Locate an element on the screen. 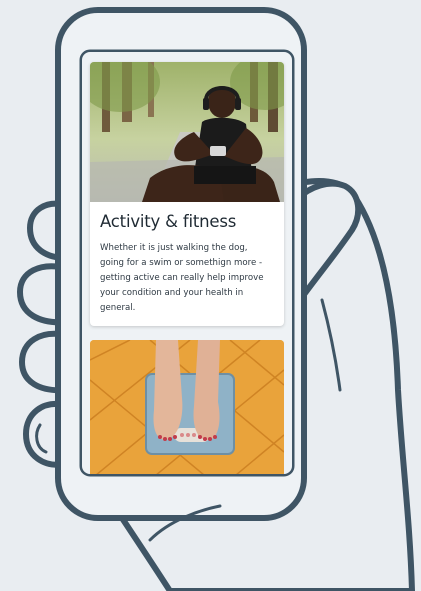 The image size is (421, 591). activity-card-title: Activity & fitness is located at coordinates (168, 221).